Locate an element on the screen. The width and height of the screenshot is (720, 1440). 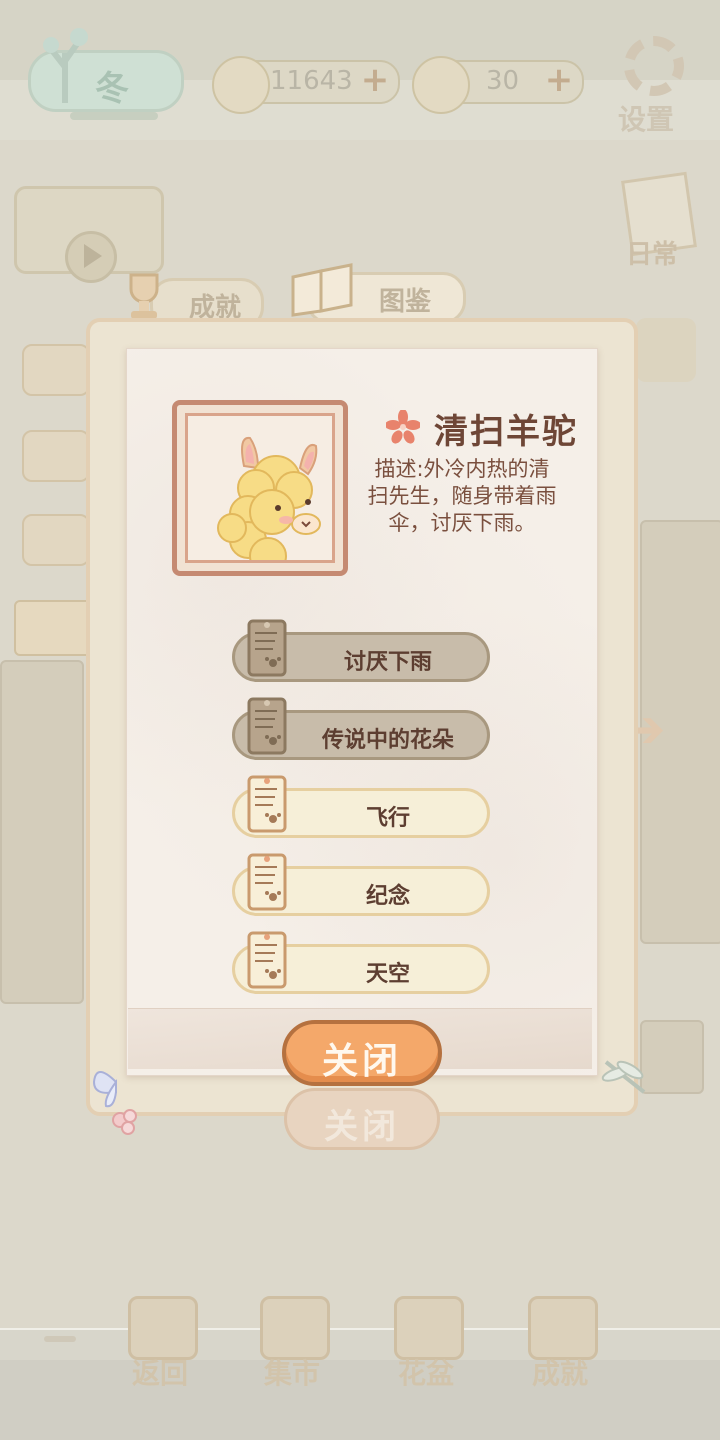
character-name: 清扫羊驼 is located at coordinates (506, 432).